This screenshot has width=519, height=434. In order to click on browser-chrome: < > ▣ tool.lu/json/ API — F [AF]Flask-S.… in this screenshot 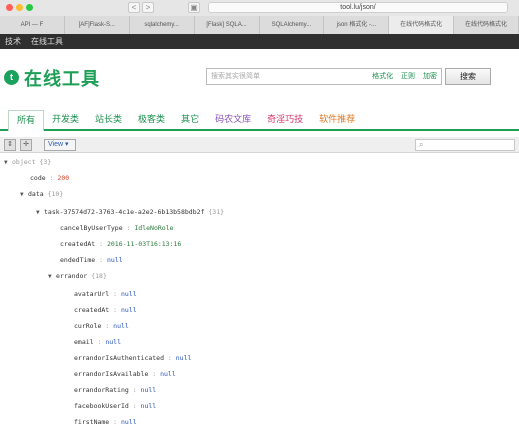, I will do `click(259, 17)`.